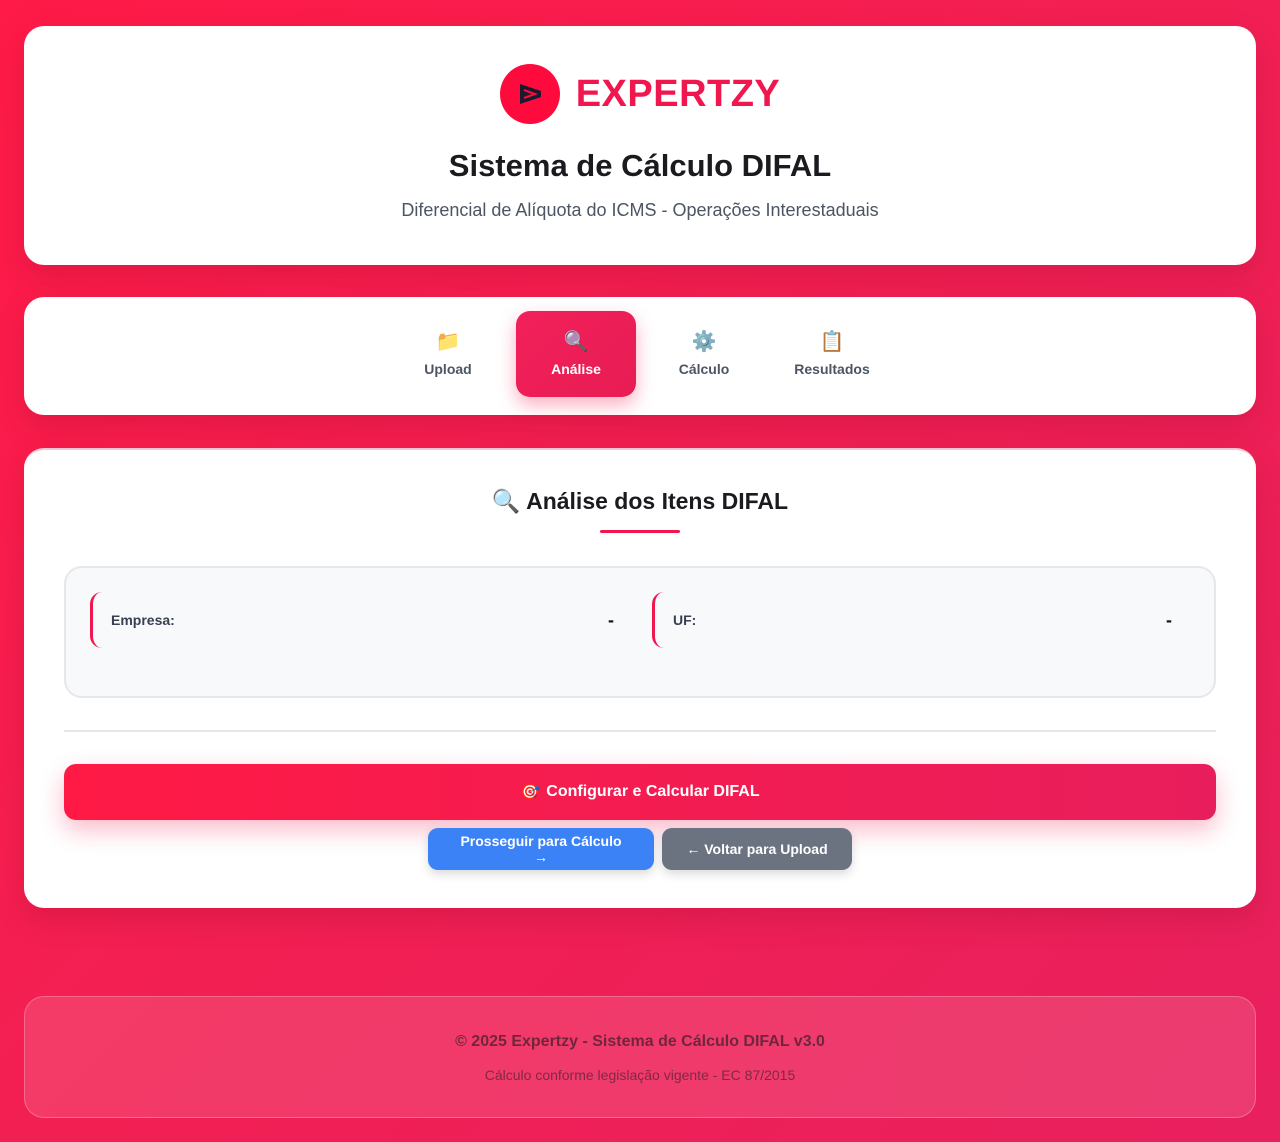 This screenshot has height=1142, width=1280. Describe the element at coordinates (640, 165) in the screenshot. I see `page-title: Sistema de Cálculo DIFAL` at that location.